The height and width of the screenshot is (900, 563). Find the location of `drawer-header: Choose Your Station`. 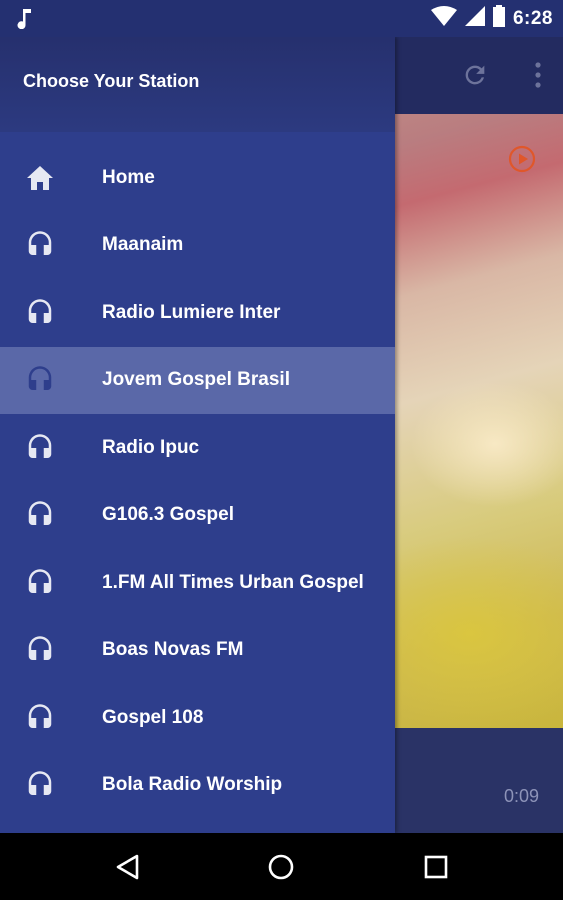

drawer-header: Choose Your Station is located at coordinates (197, 84).